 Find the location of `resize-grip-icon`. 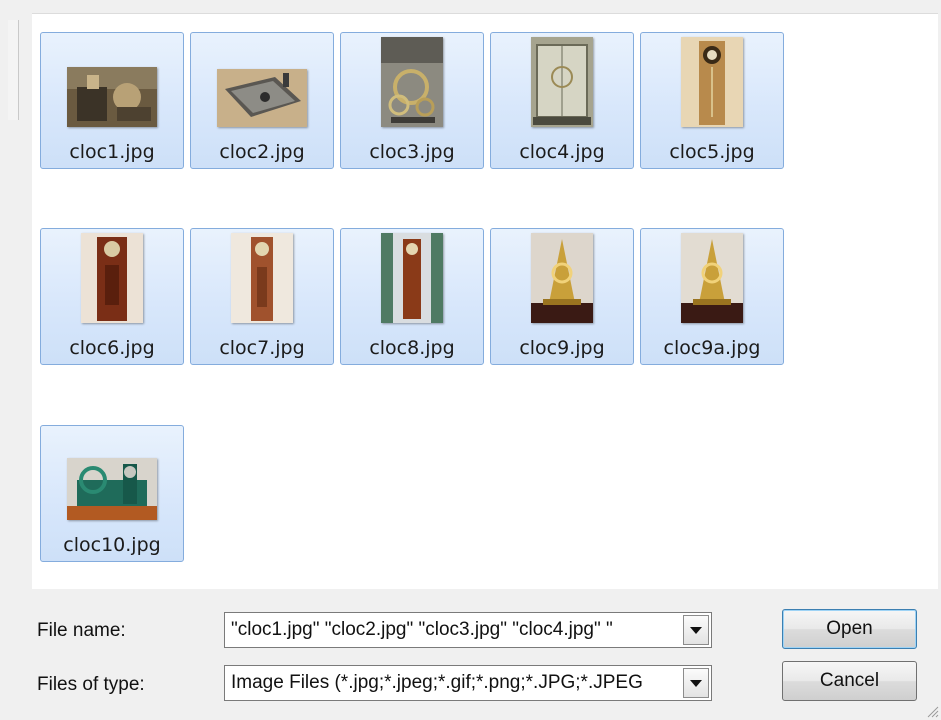

resize-grip-icon is located at coordinates (932, 711).